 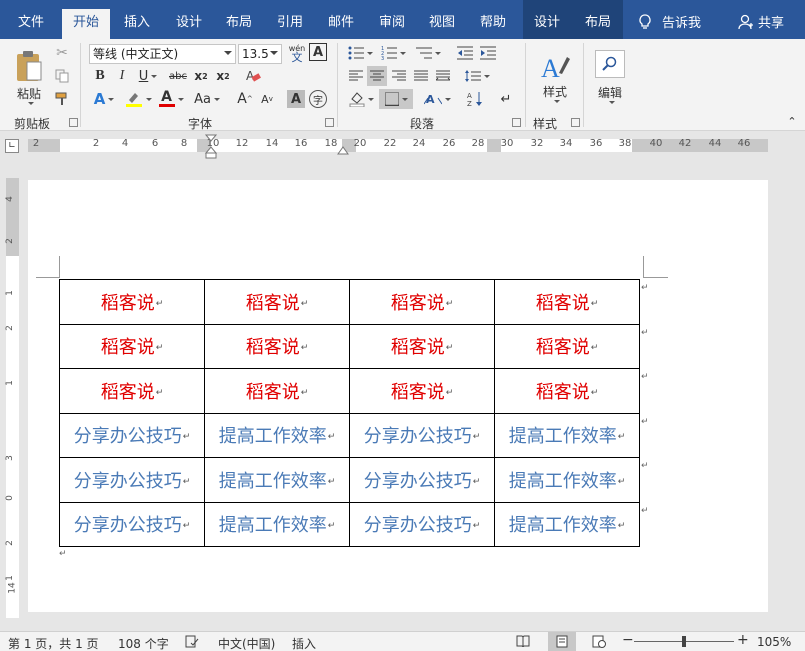 I want to click on char-shading-icon: A, so click(x=296, y=99).